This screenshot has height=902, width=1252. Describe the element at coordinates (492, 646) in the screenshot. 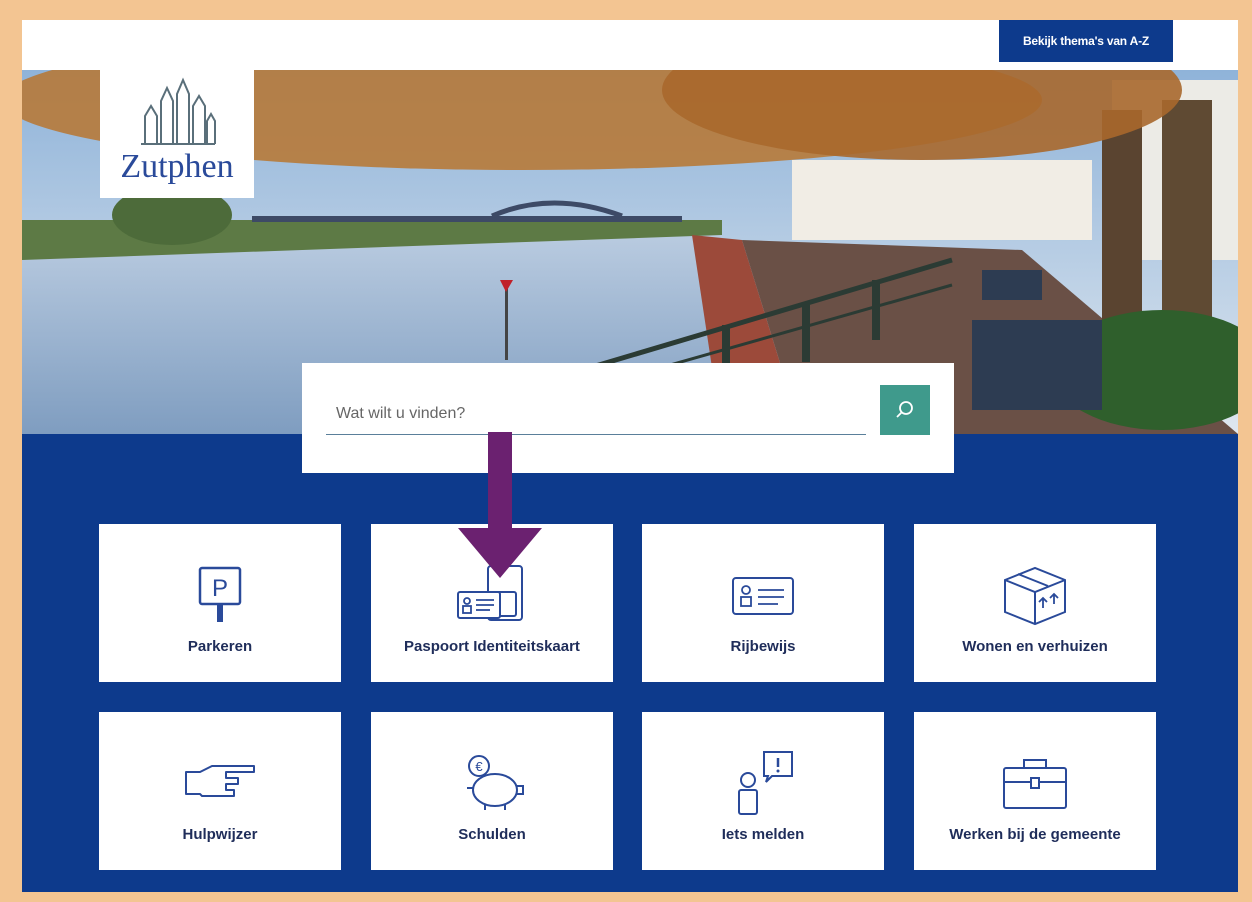

I see `tile-label: Paspoort Identiteitskaart` at that location.